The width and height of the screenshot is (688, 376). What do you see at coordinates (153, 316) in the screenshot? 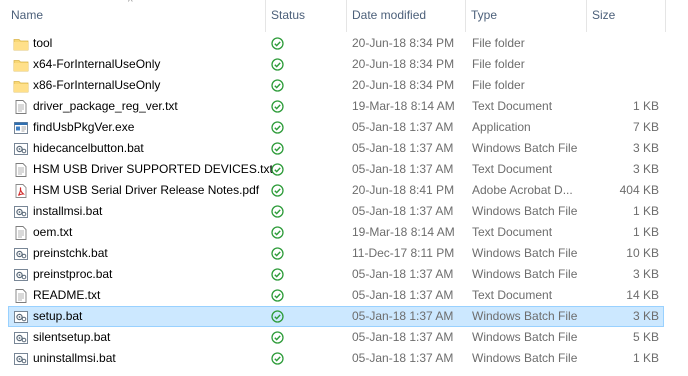
I see `file-name: setup.bat` at bounding box center [153, 316].